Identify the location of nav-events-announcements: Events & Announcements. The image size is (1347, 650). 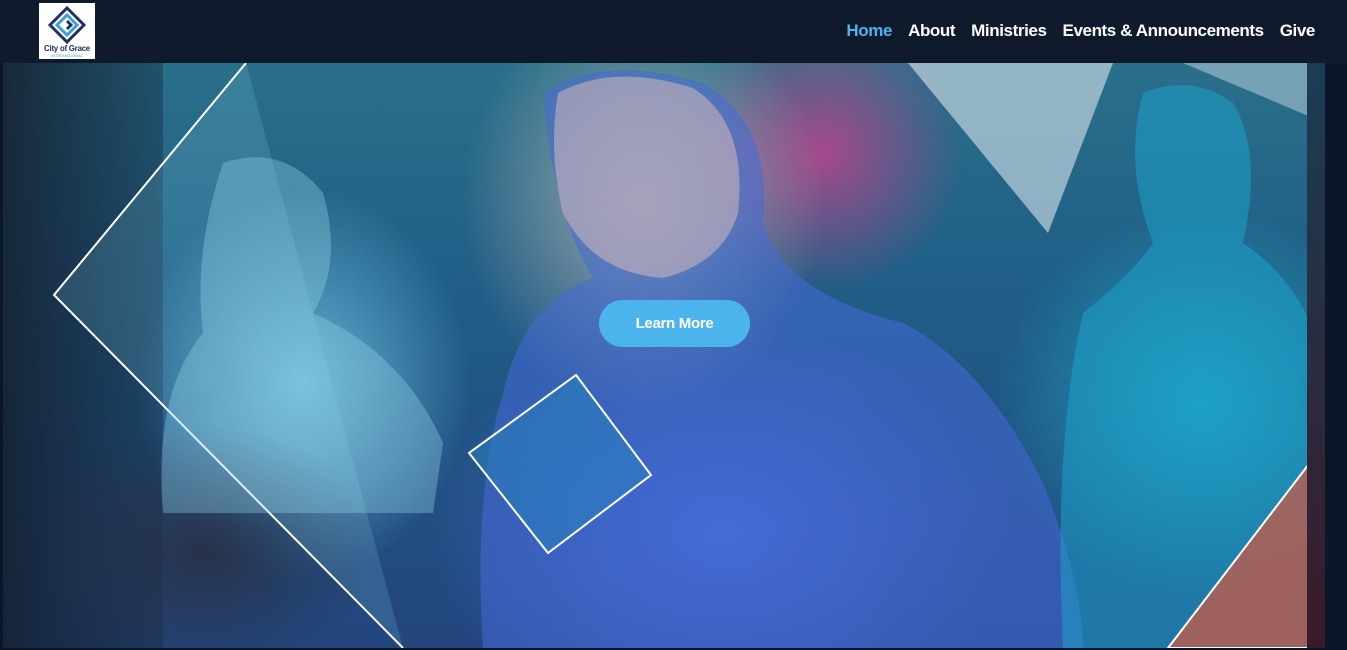
(1164, 31).